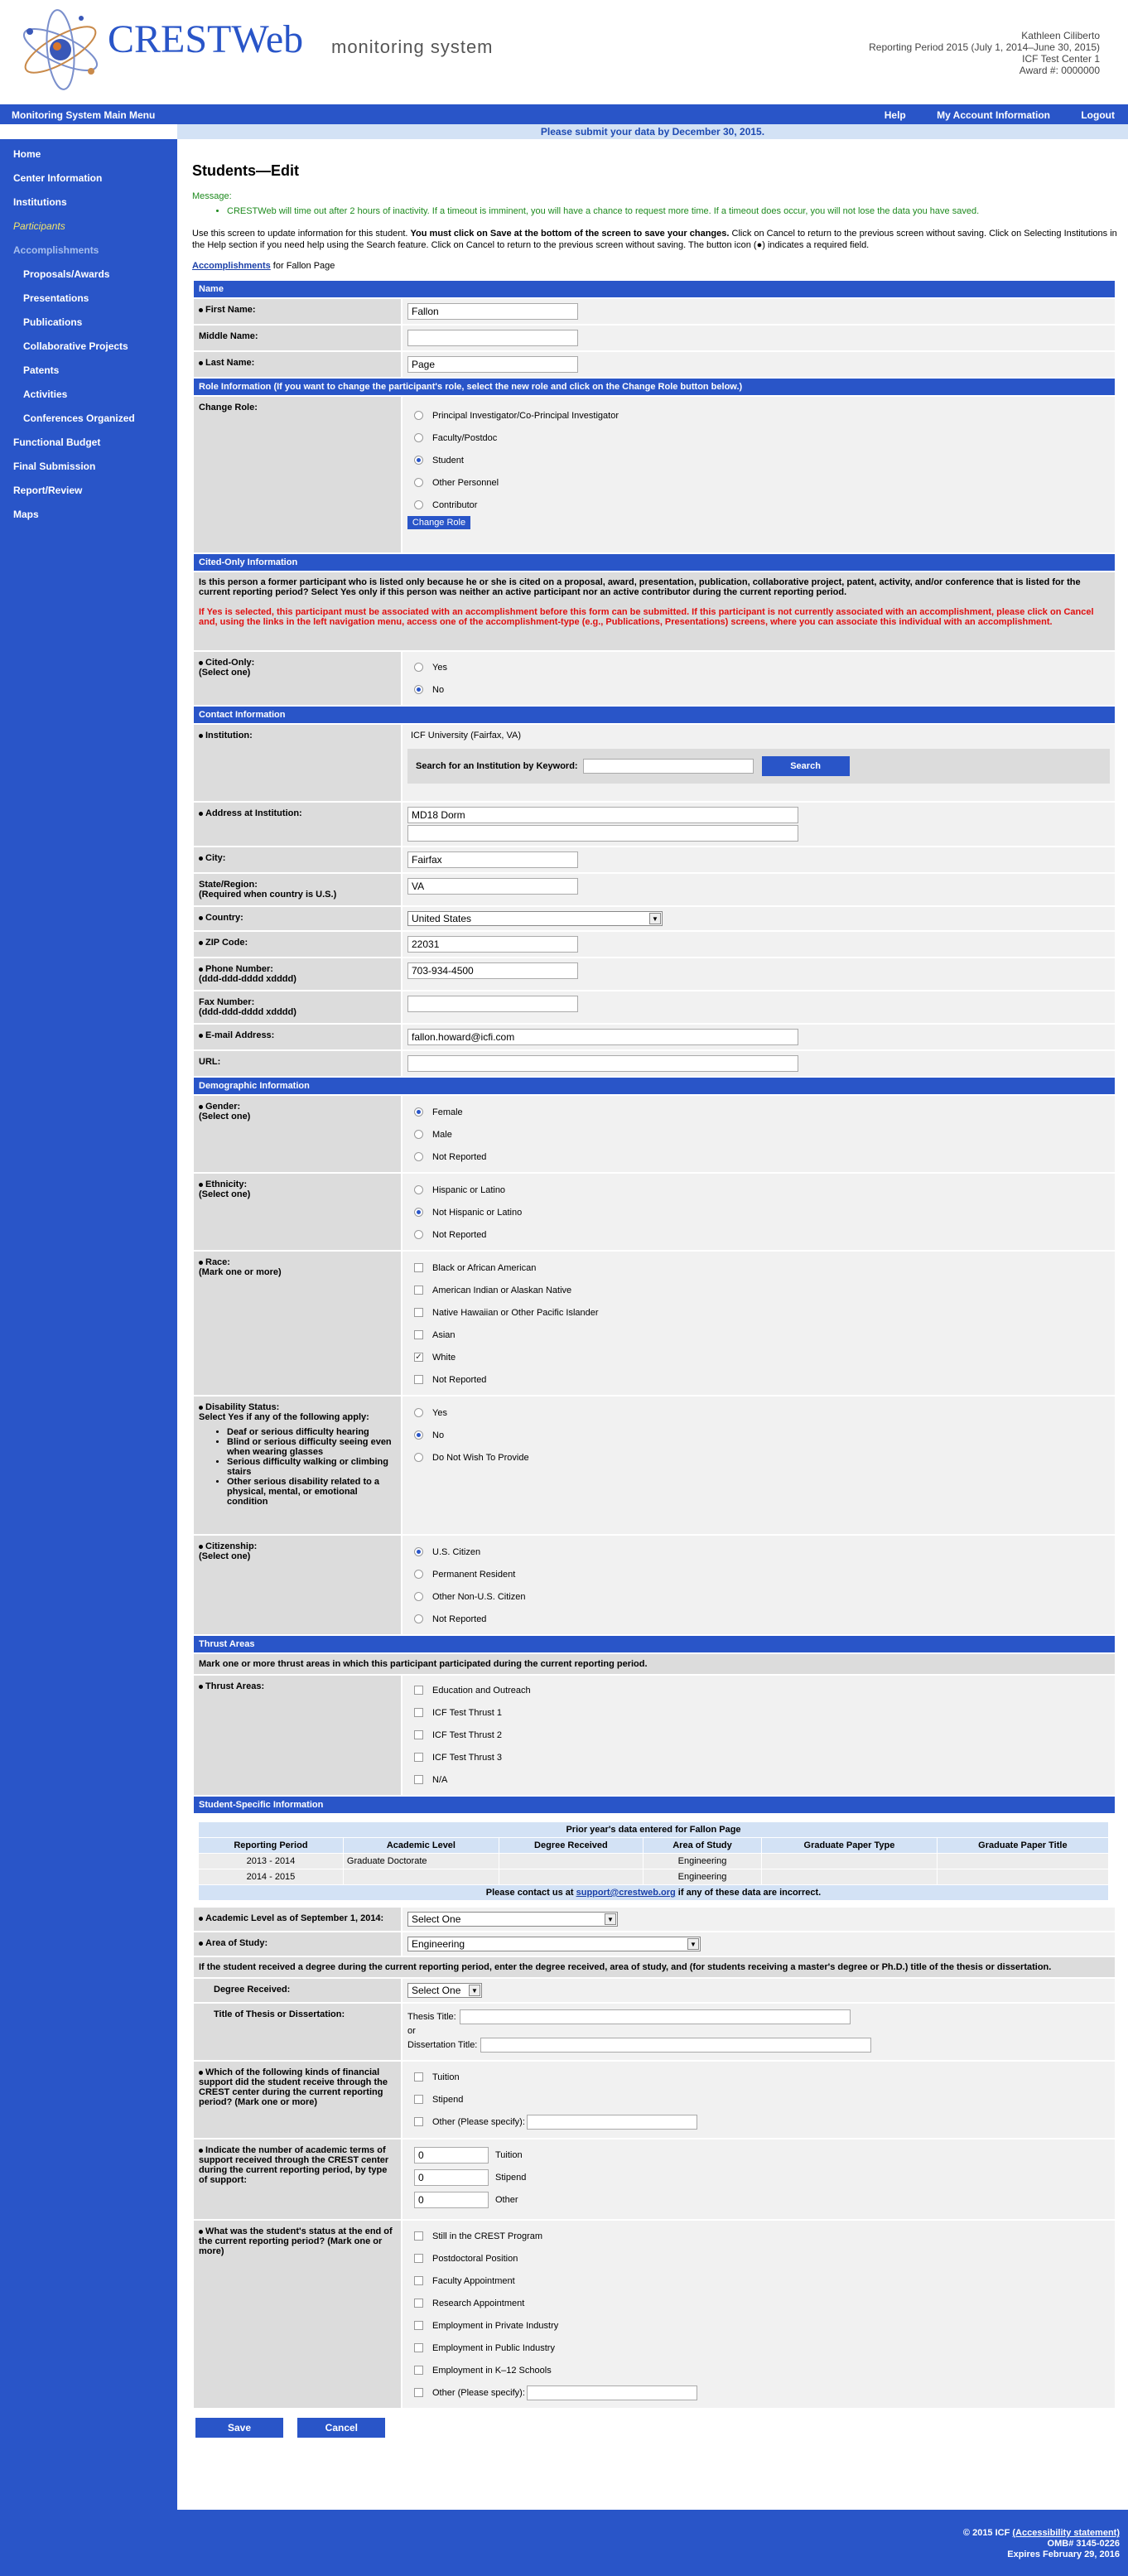 The width and height of the screenshot is (1128, 2576). I want to click on sidebar-item-center-information: Center Information, so click(88, 182).